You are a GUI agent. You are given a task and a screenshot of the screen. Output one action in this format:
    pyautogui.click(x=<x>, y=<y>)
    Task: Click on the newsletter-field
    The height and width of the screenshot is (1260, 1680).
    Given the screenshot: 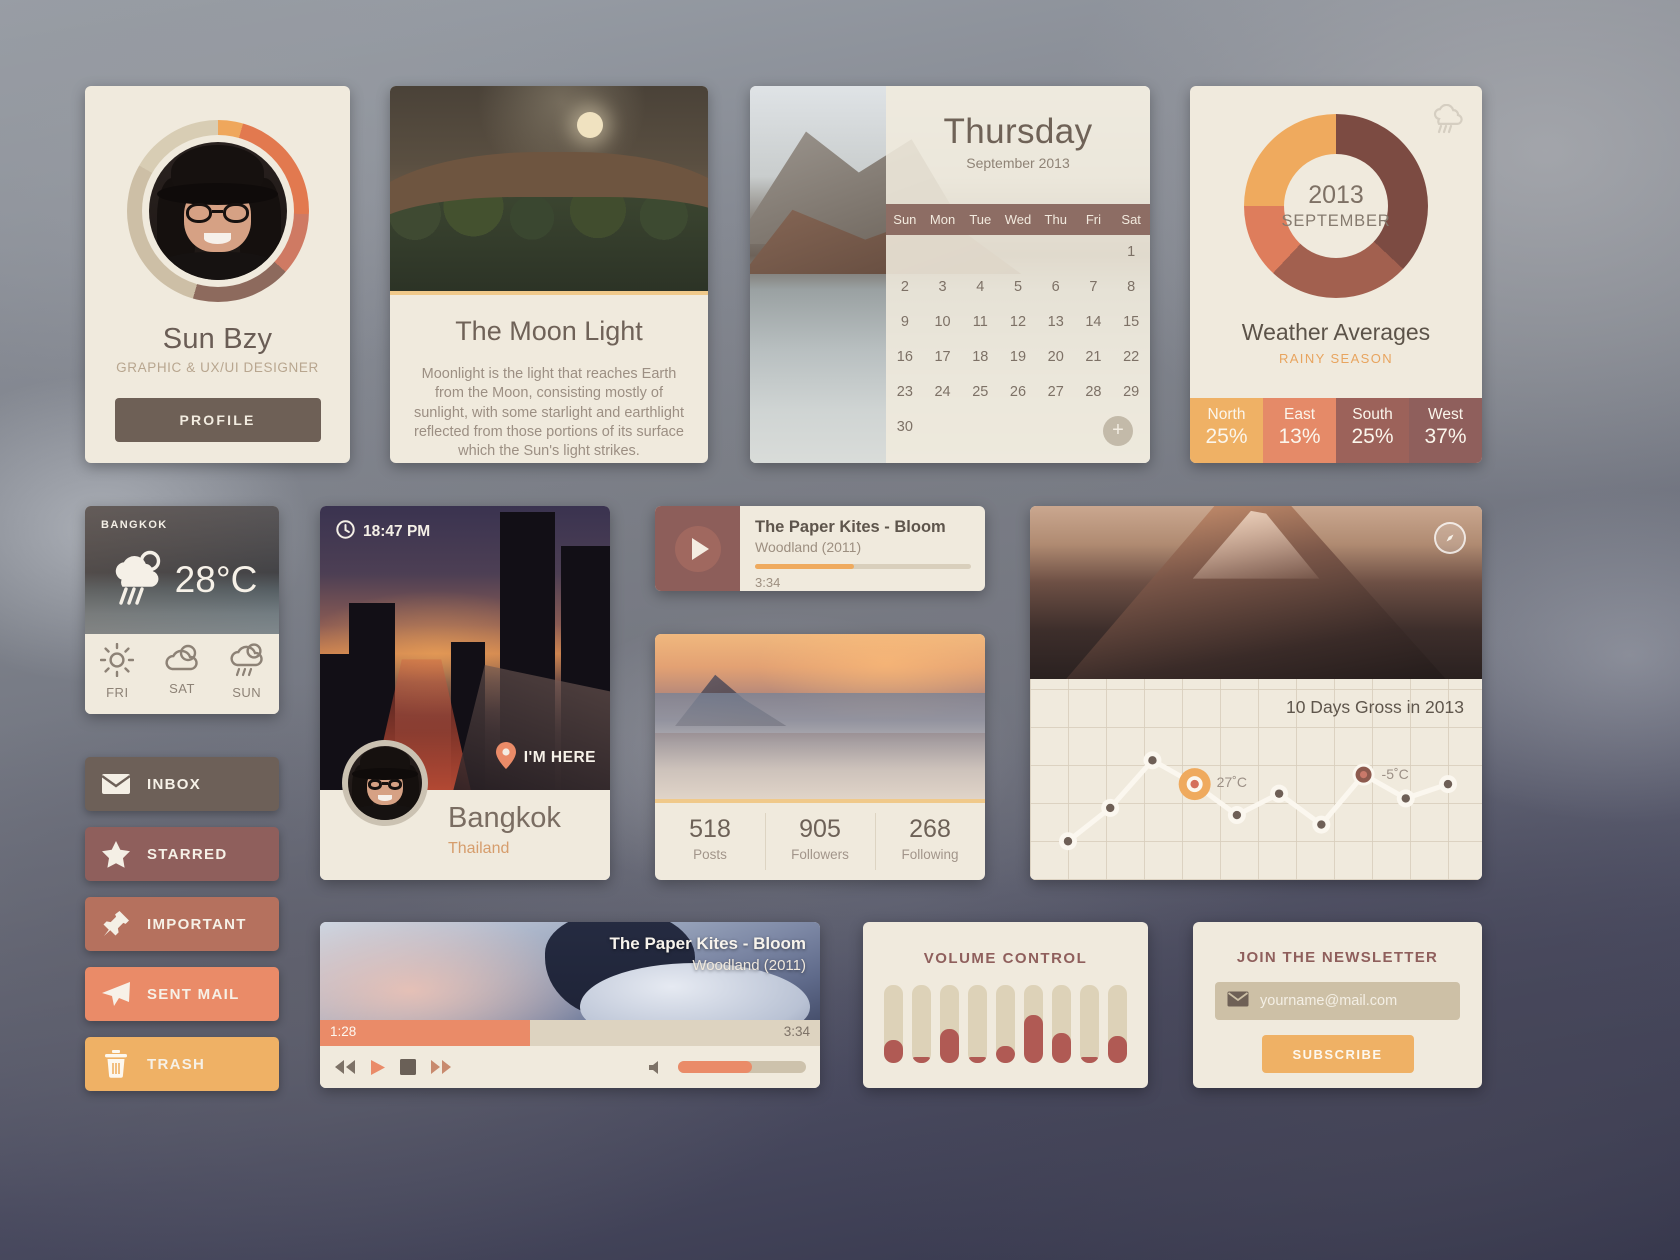 What is the action you would take?
    pyautogui.click(x=1337, y=1001)
    